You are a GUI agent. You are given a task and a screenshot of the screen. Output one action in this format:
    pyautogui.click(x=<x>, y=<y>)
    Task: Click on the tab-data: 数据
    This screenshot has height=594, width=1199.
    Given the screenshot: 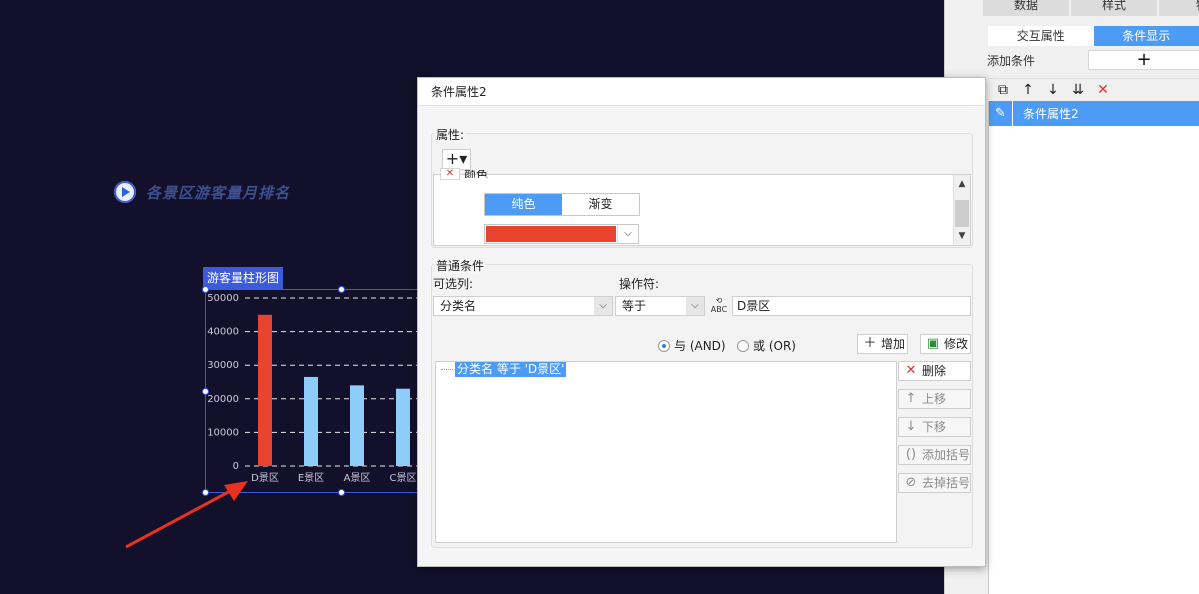 What is the action you would take?
    pyautogui.click(x=1026, y=8)
    